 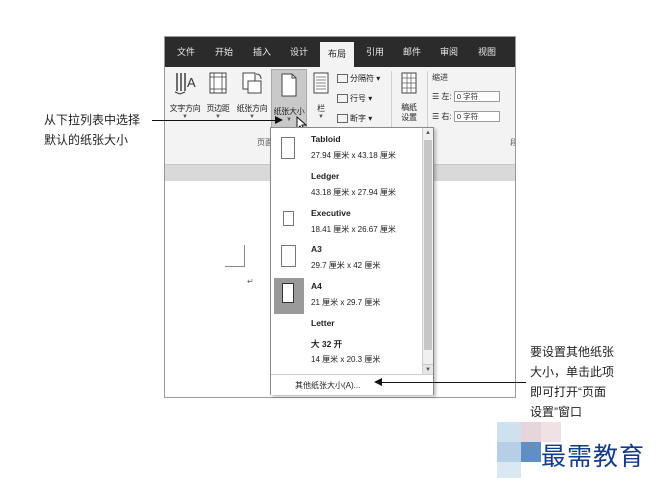 What do you see at coordinates (347, 259) in the screenshot?
I see `paper-size-item-a3: A3 29.7 厘米 x 42 厘米` at bounding box center [347, 259].